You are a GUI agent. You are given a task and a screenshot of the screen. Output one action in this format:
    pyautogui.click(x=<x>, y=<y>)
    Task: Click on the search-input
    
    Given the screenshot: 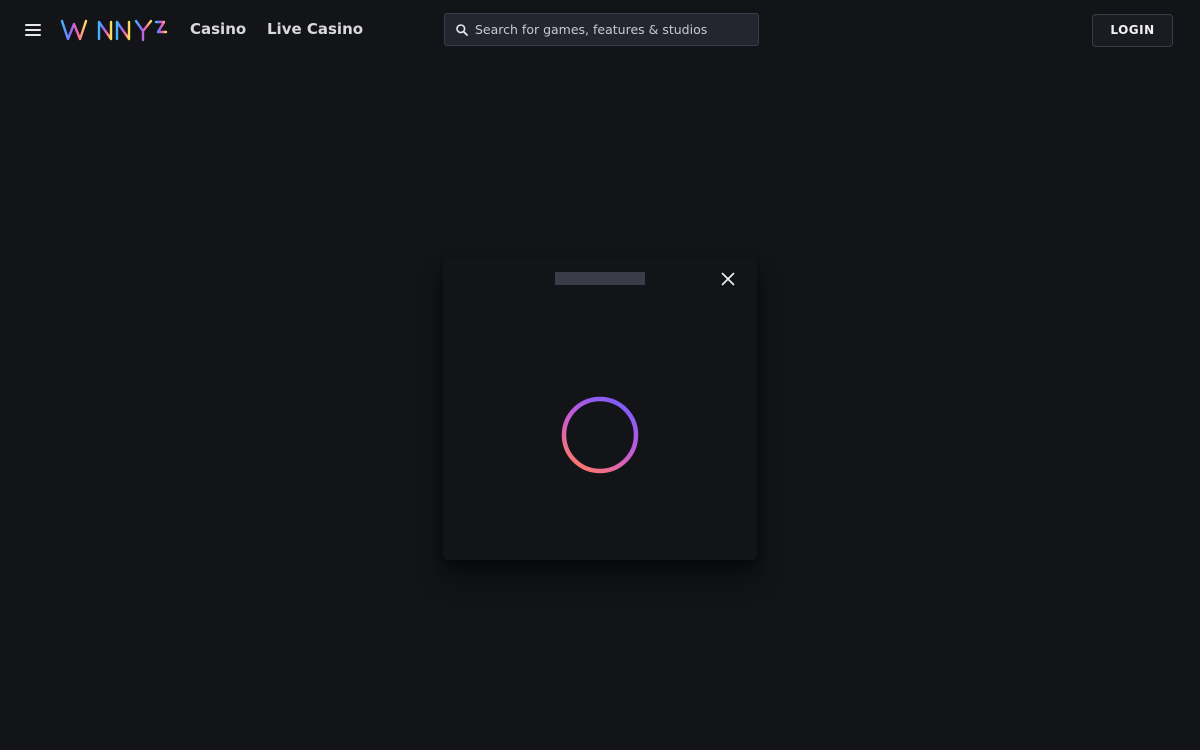 What is the action you would take?
    pyautogui.click(x=612, y=29)
    